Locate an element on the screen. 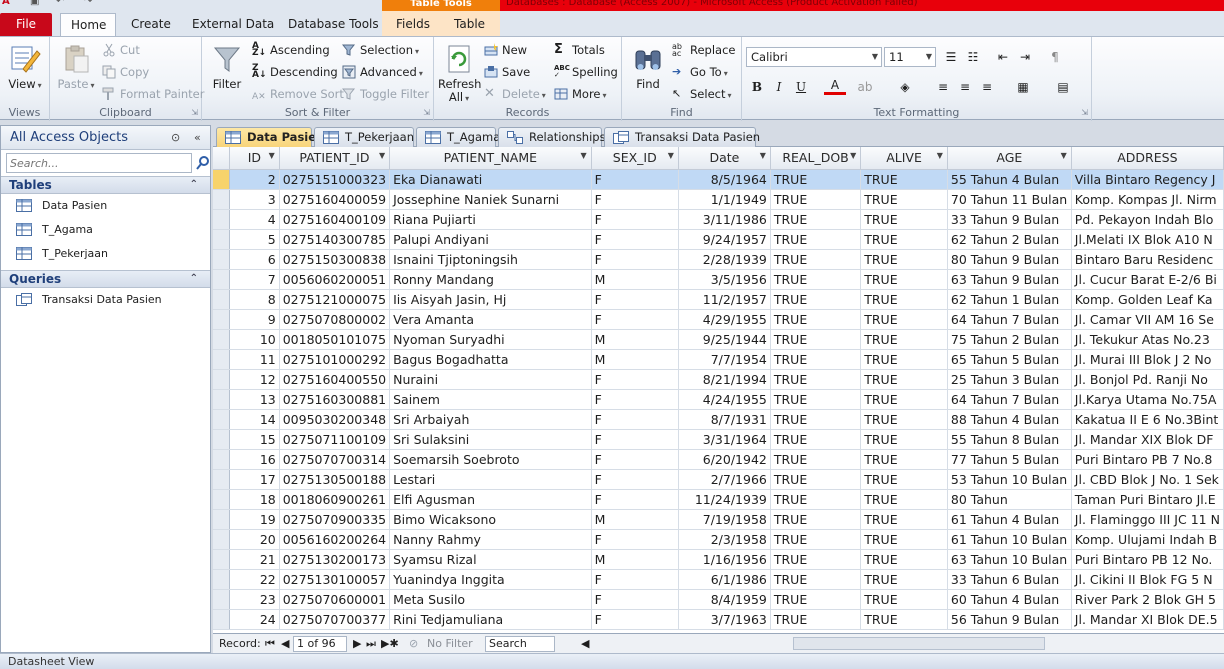  table-cell: Syamsu Rizal is located at coordinates (490, 559).